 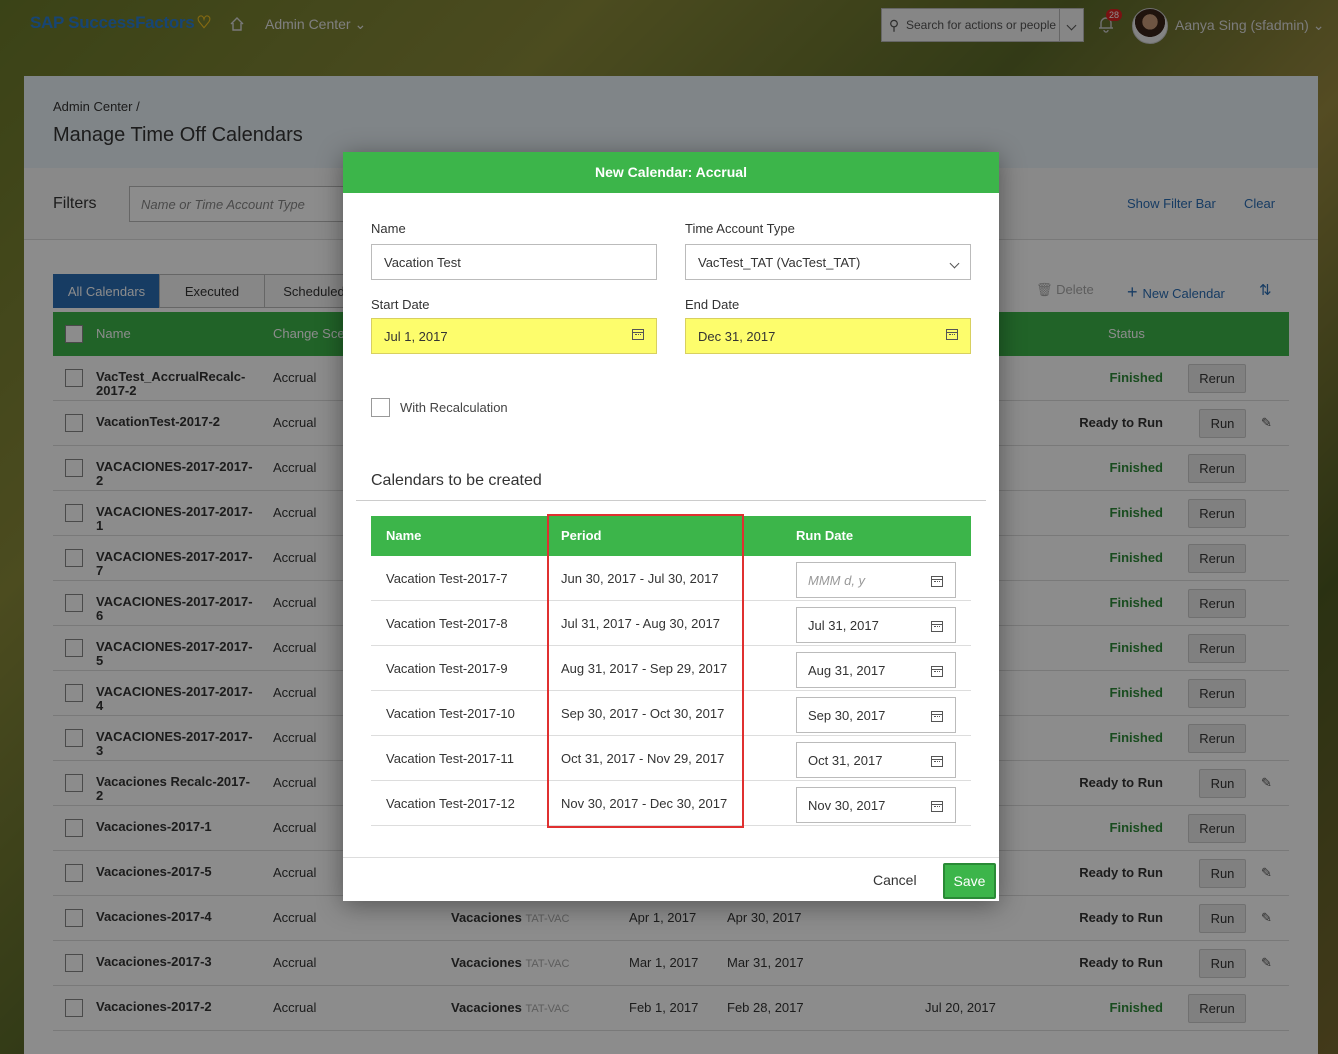 What do you see at coordinates (969, 881) in the screenshot?
I see `save-button: Save` at bounding box center [969, 881].